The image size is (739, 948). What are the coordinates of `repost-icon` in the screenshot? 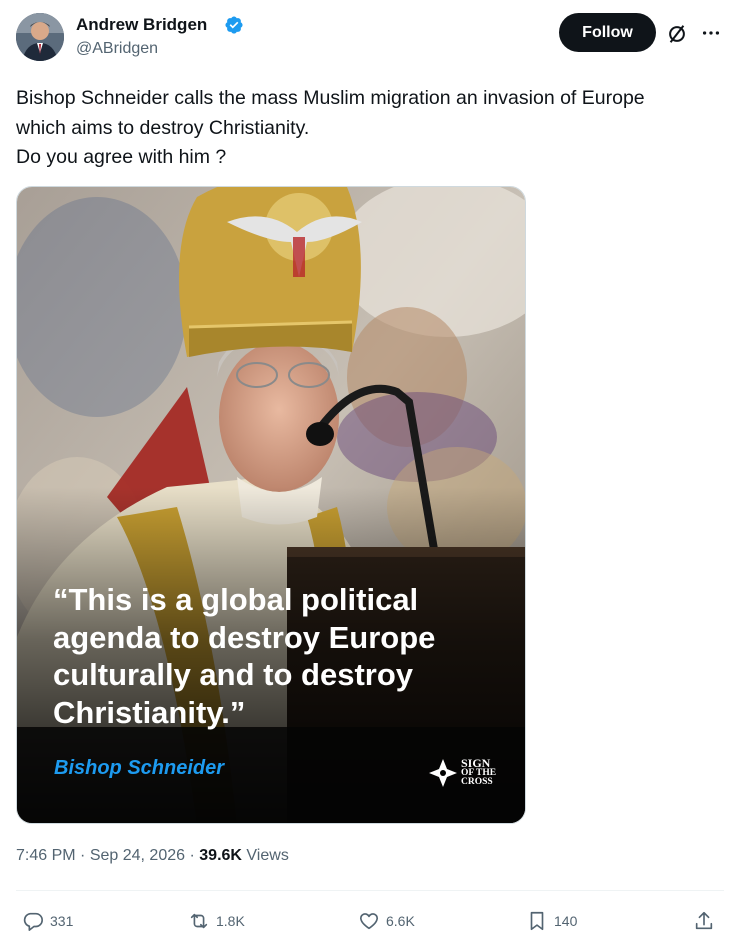 It's located at (199, 921).